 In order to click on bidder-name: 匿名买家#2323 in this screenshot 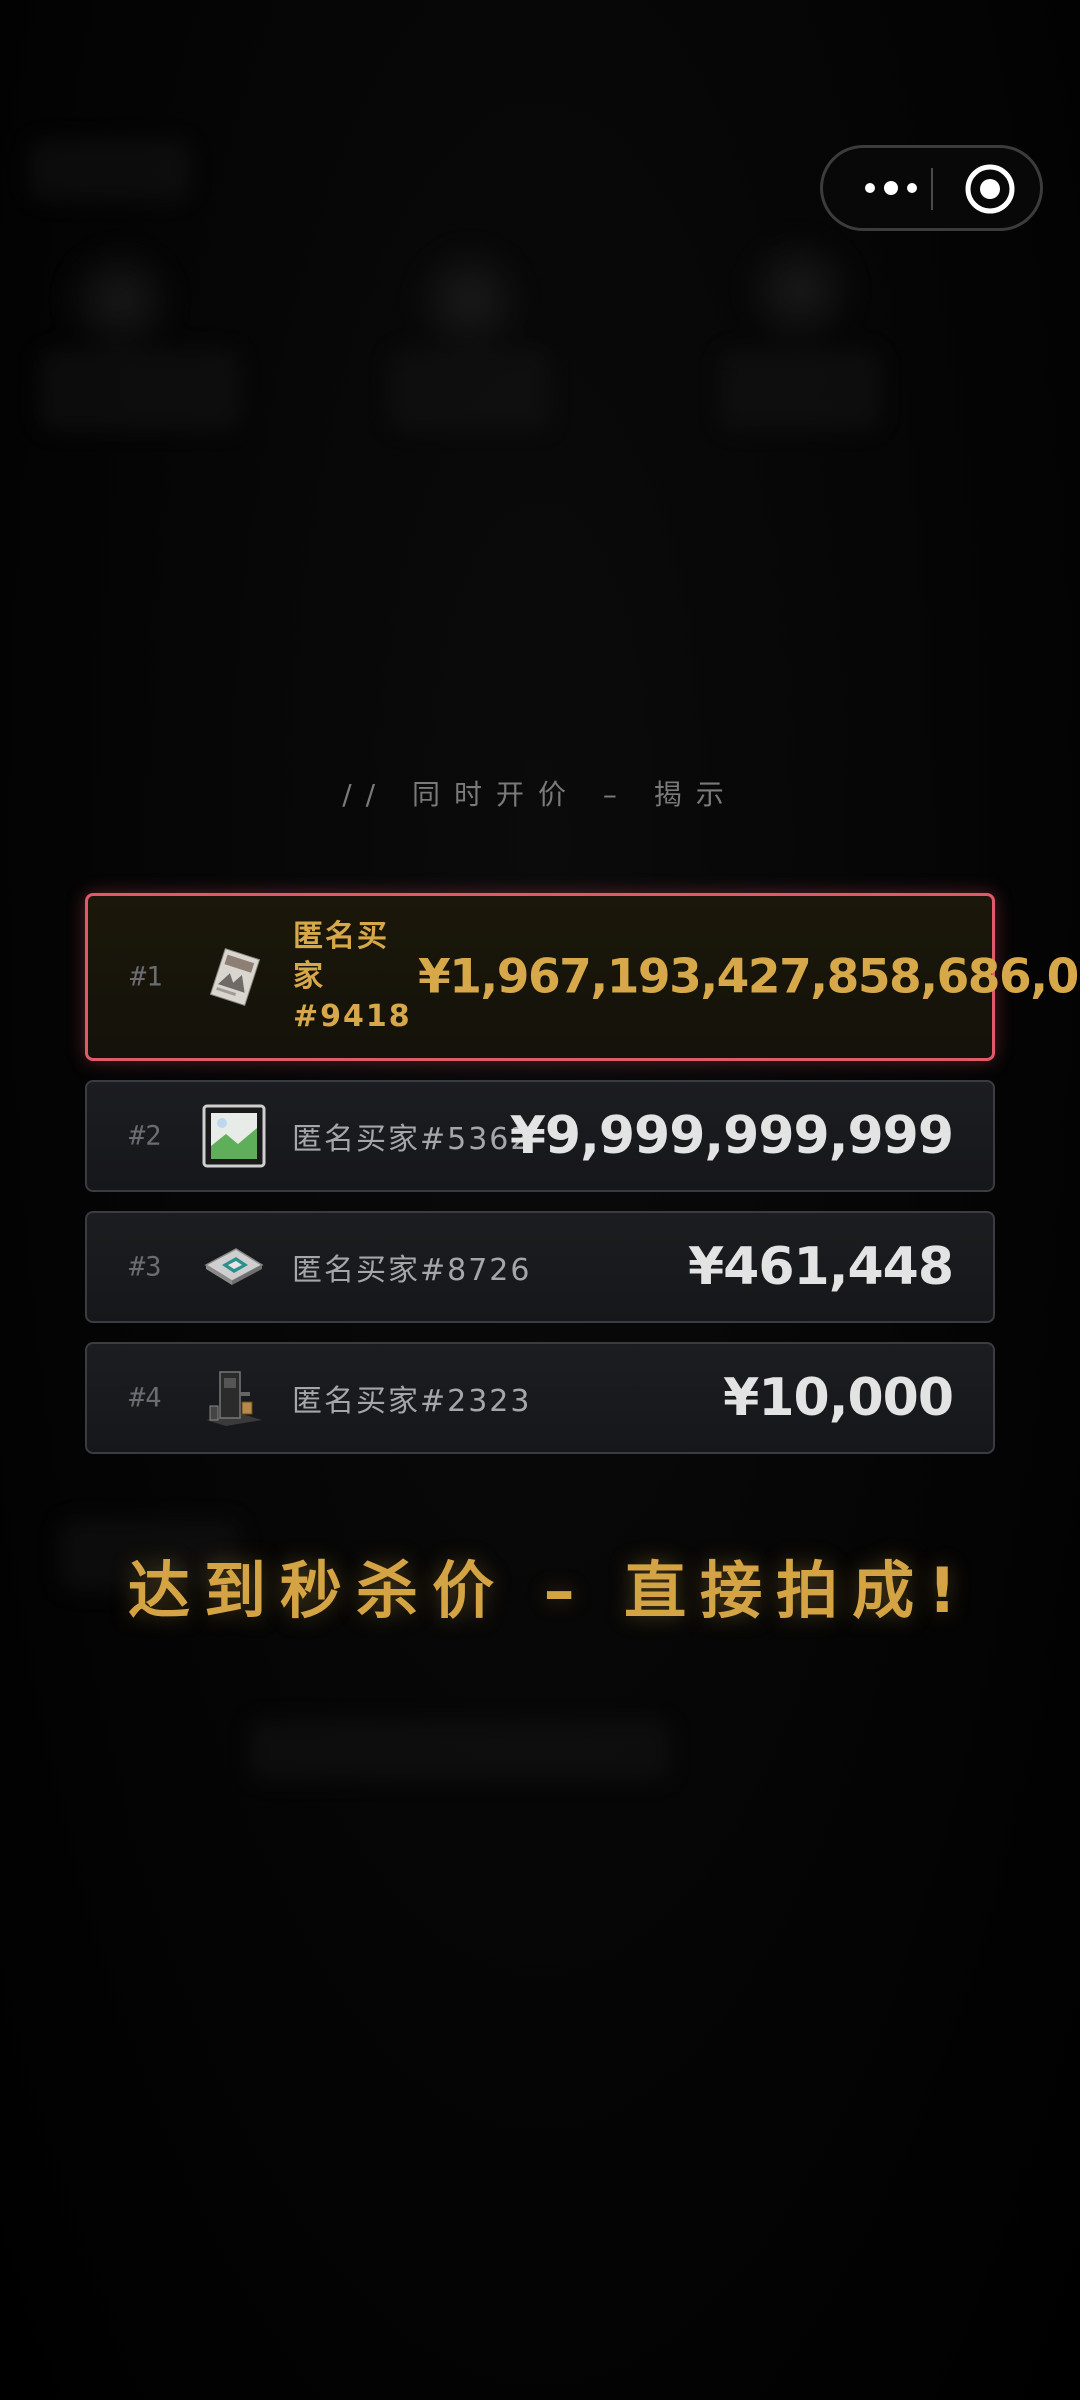, I will do `click(412, 1401)`.